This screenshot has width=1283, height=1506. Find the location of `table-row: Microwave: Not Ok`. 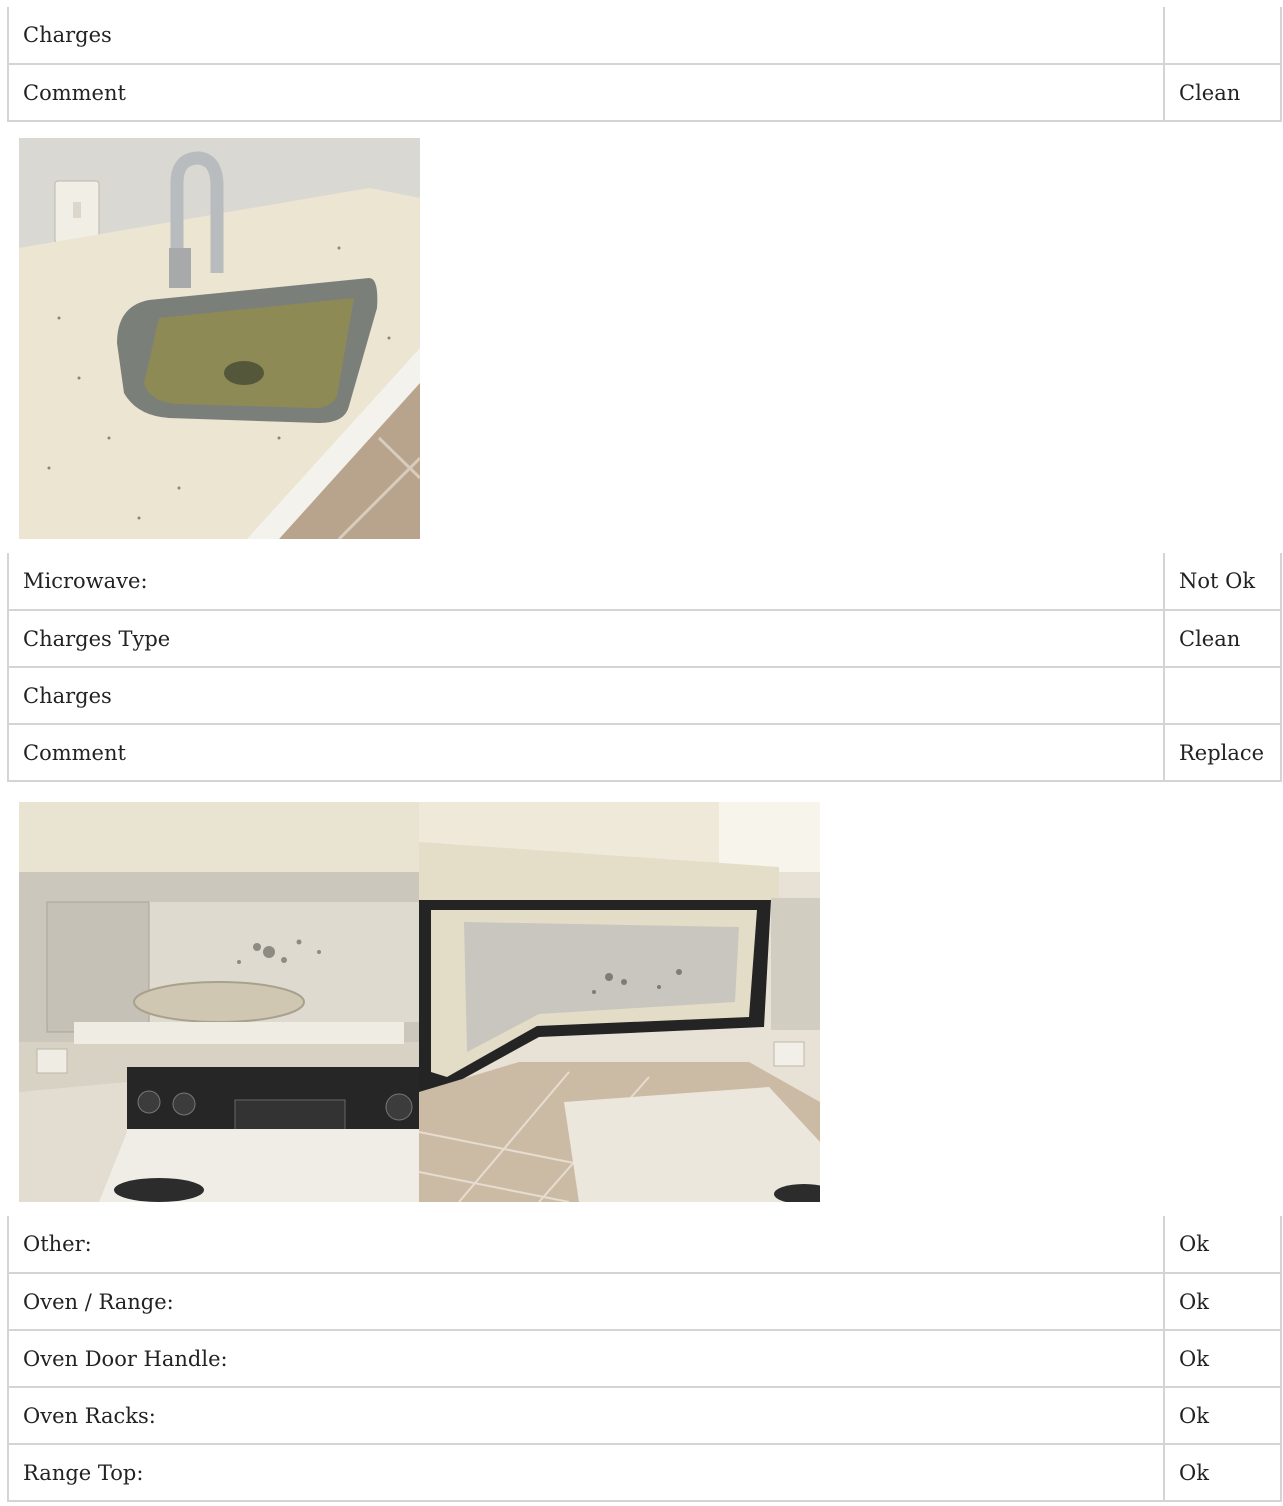

table-row: Microwave: Not Ok is located at coordinates (644, 582).